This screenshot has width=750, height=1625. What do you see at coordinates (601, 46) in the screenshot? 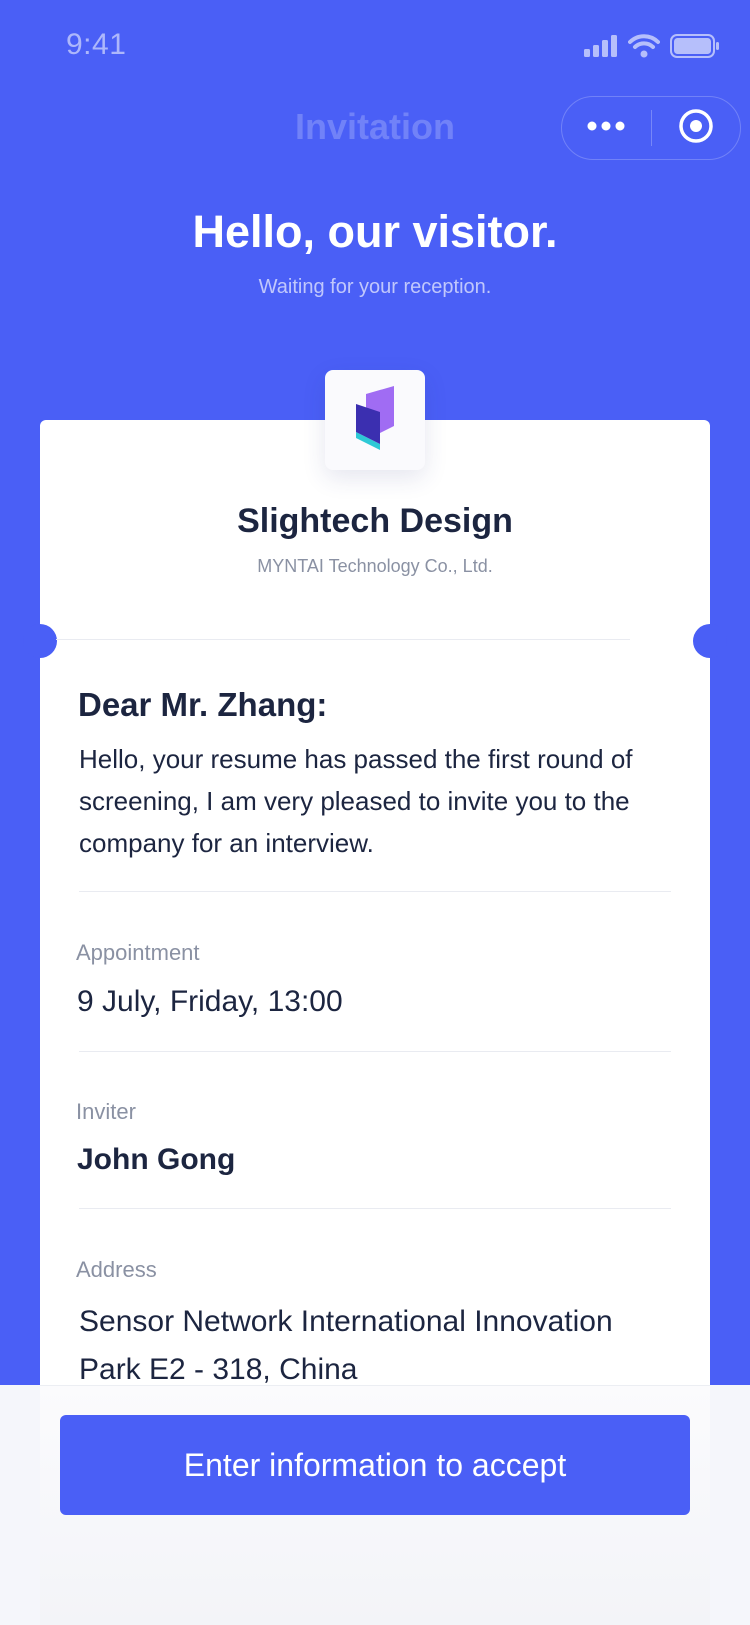
I see `signal-icon` at bounding box center [601, 46].